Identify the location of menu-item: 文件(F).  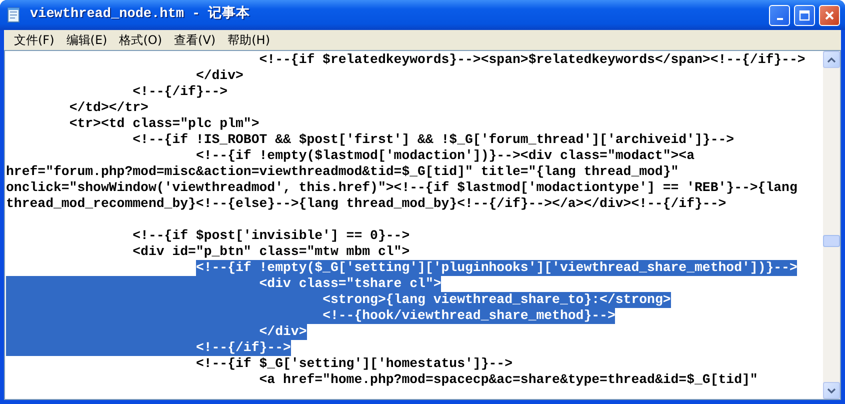
(34, 40).